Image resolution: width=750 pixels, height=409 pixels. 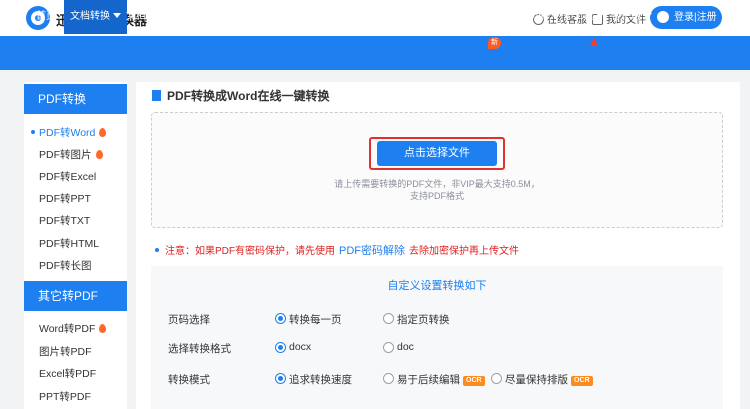 I want to click on sidebar-item-image-to-pdf: 图片转PDF, so click(x=65, y=351).